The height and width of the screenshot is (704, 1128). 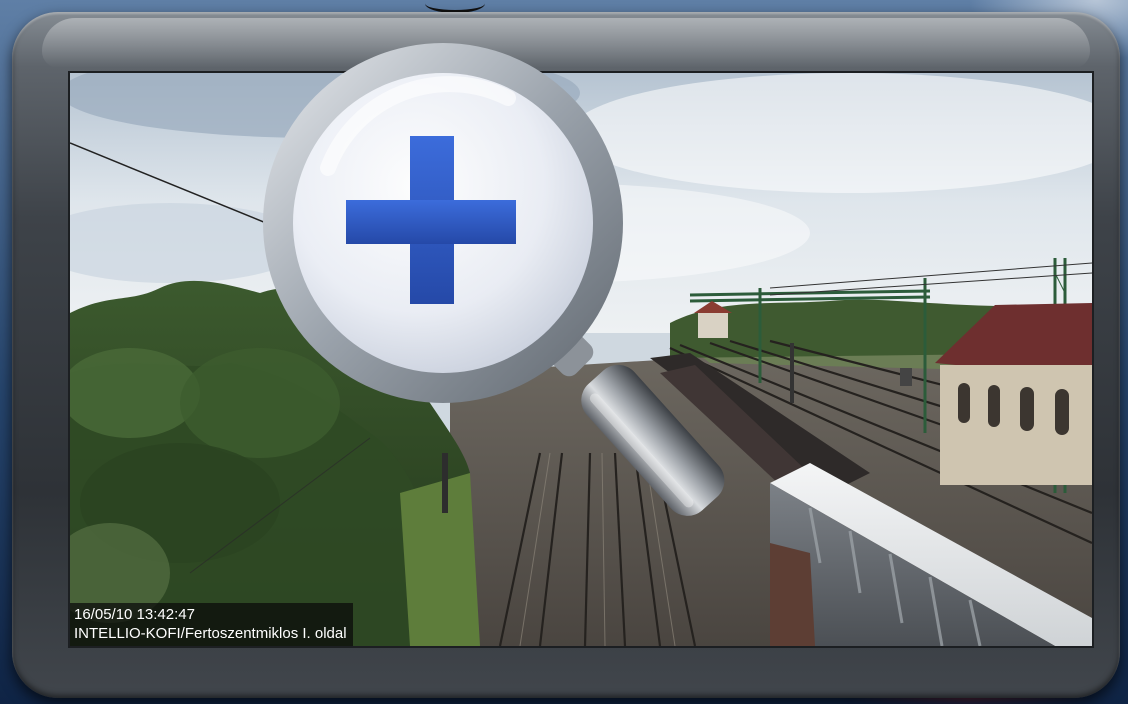 I want to click on camera-location: INTELLIO-KOFI/Fertoszentmiklos I. oldal, so click(x=210, y=633).